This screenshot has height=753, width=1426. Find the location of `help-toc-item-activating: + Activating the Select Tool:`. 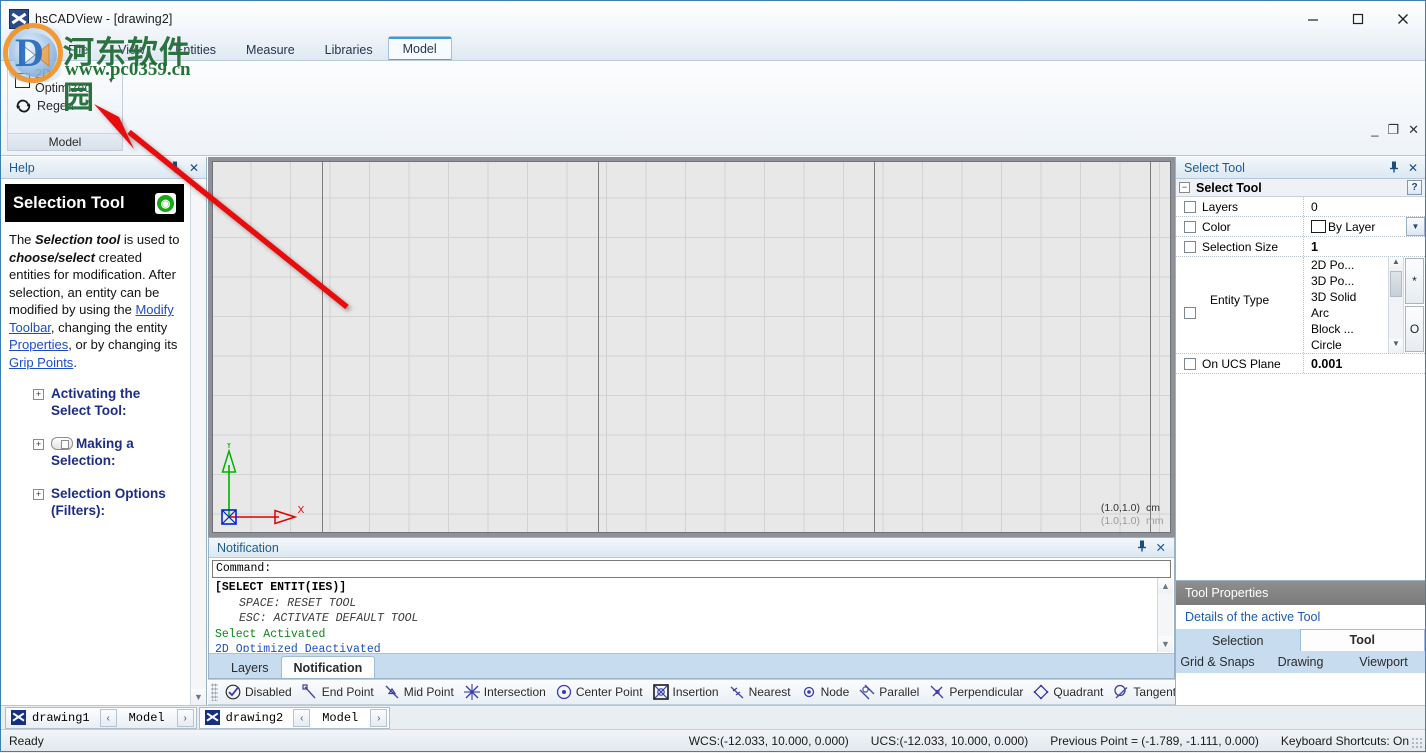

help-toc-item-activating: + Activating the Select Tool: is located at coordinates (95, 402).